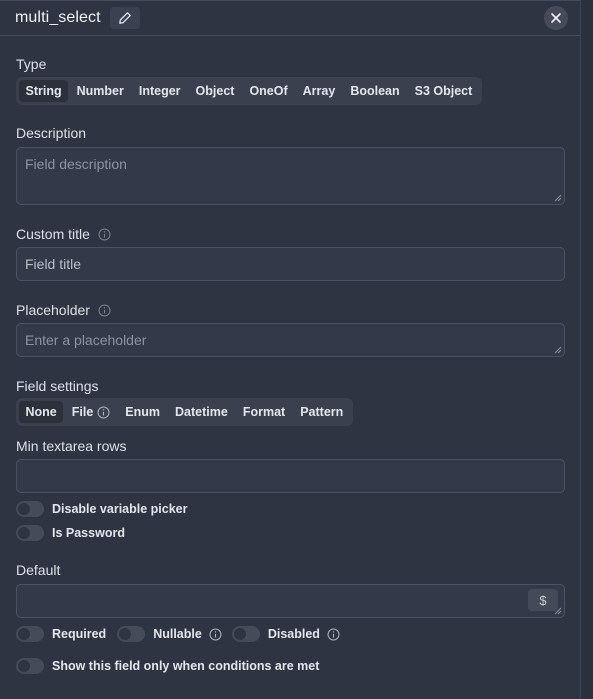  Describe the element at coordinates (71, 446) in the screenshot. I see `min-rows-label: Min textarea rows` at that location.